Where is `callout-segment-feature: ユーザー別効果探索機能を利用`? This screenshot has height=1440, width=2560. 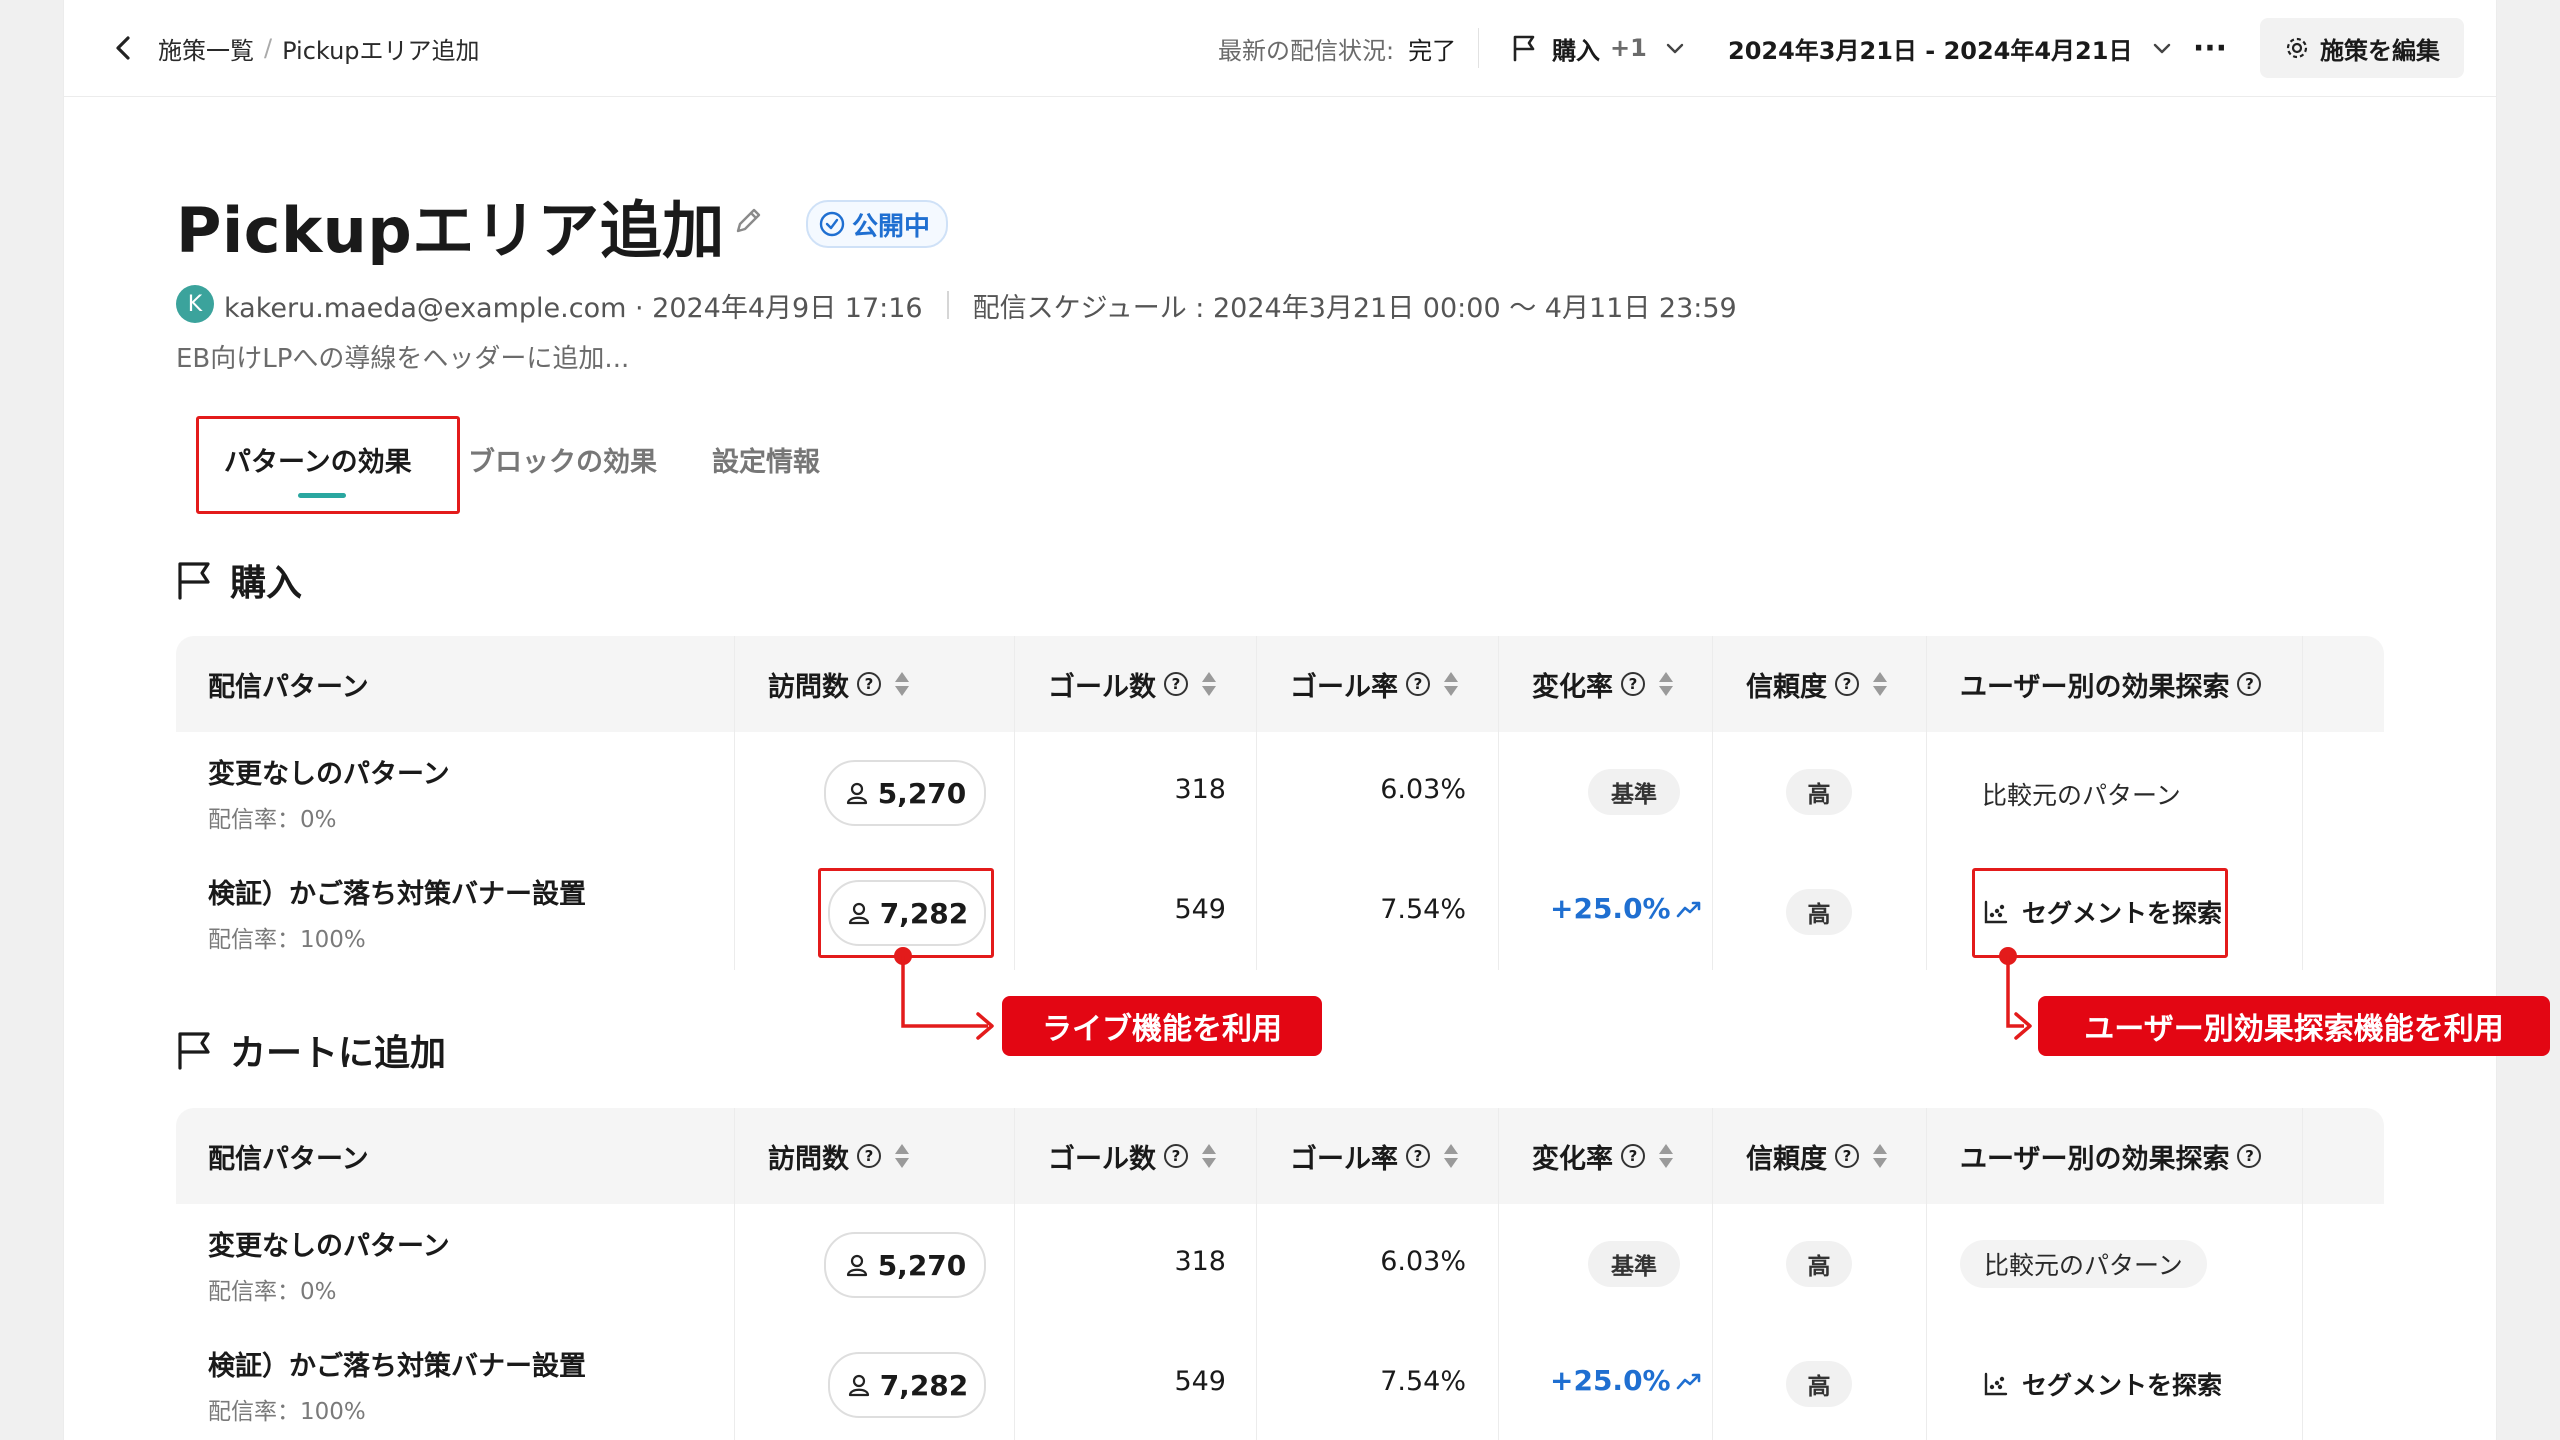 callout-segment-feature: ユーザー別効果探索機能を利用 is located at coordinates (2294, 1026).